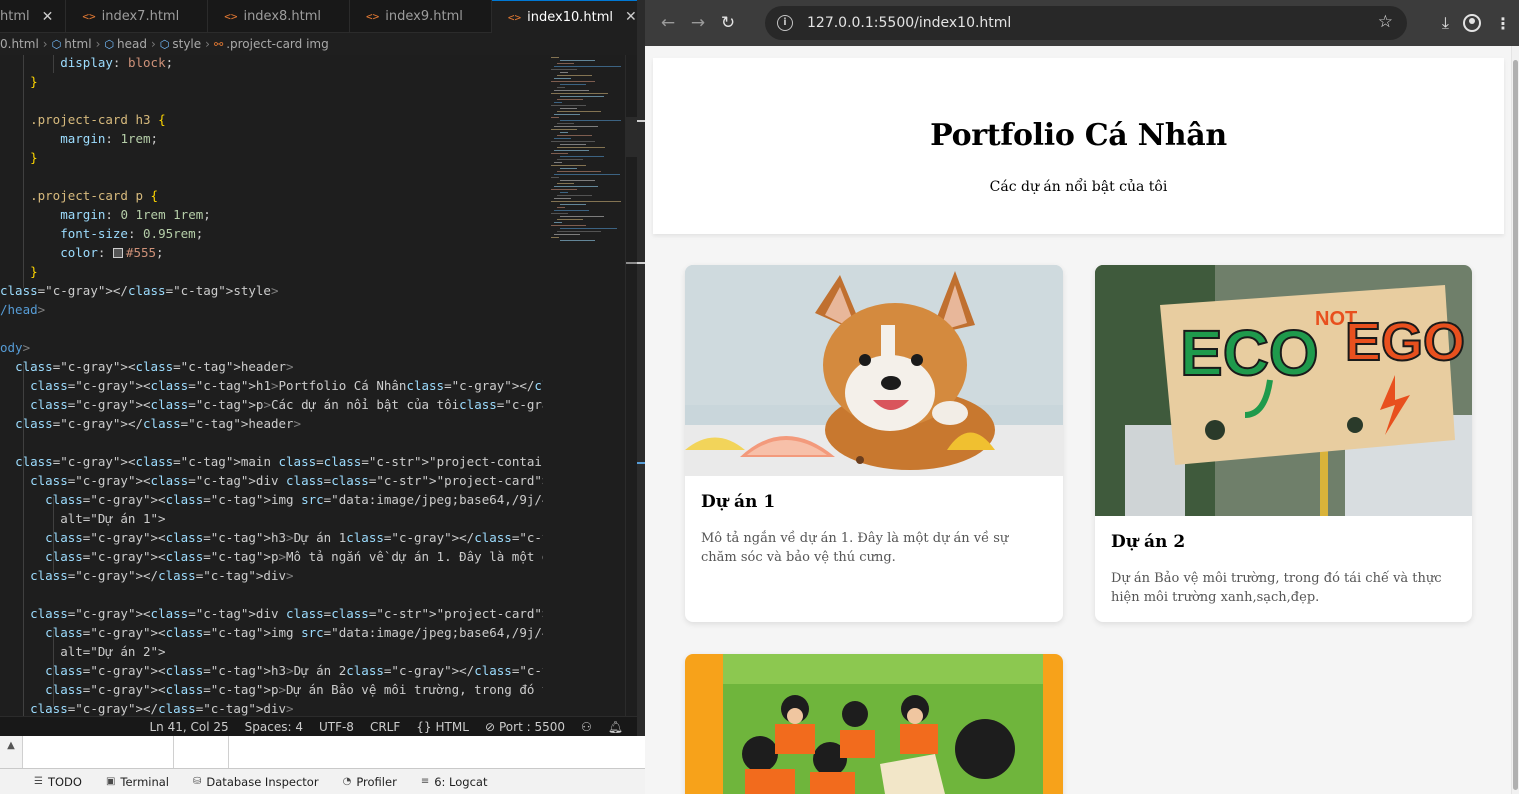  Describe the element at coordinates (64, 781) in the screenshot. I see `tool-label: TODO` at that location.